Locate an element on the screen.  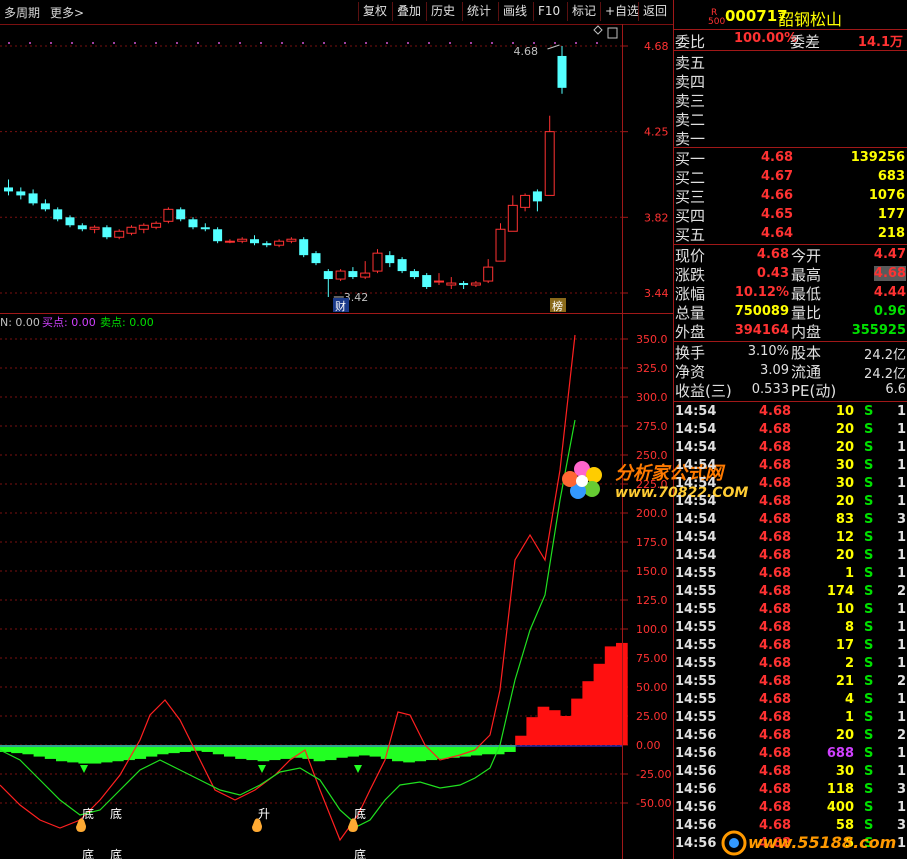
fin-ticks-separator is located at coordinates (790, 401).